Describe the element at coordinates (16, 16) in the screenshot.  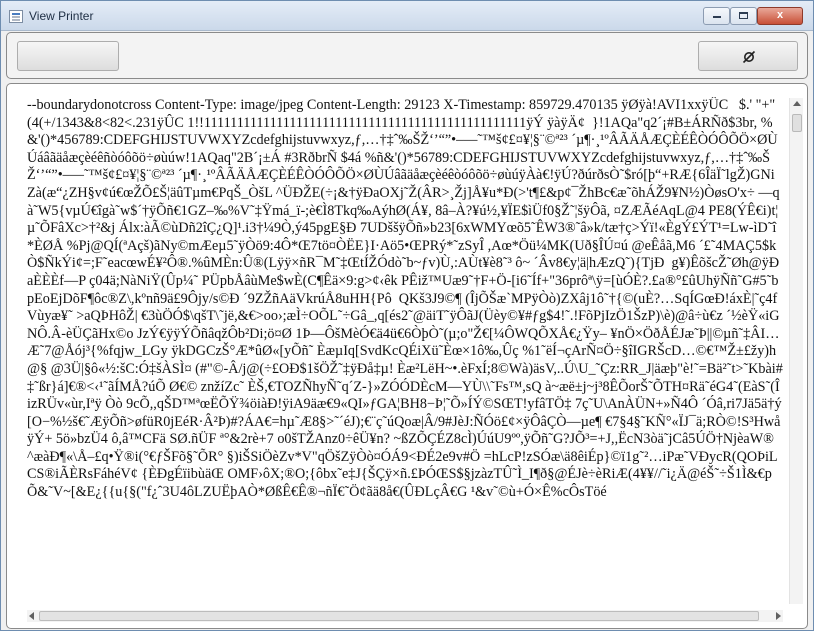
I see `printer-app-icon` at that location.